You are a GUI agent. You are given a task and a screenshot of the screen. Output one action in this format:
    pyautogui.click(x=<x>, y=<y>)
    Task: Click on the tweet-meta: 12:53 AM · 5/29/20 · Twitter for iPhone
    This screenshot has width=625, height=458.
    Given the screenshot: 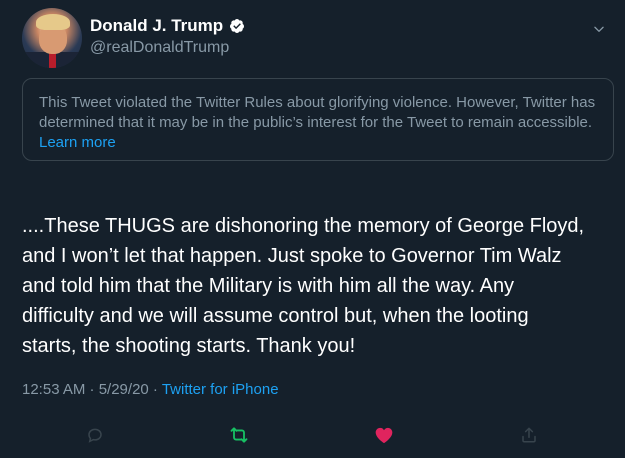 What is the action you would take?
    pyautogui.click(x=150, y=389)
    